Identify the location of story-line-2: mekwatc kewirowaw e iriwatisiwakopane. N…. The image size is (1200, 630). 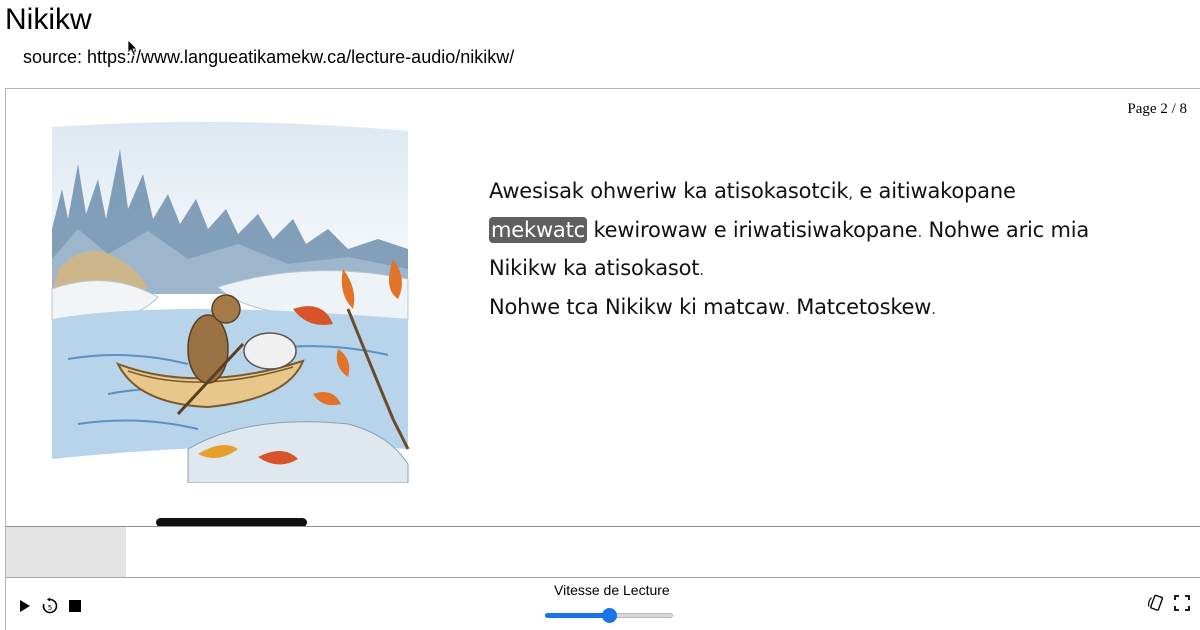
(789, 229).